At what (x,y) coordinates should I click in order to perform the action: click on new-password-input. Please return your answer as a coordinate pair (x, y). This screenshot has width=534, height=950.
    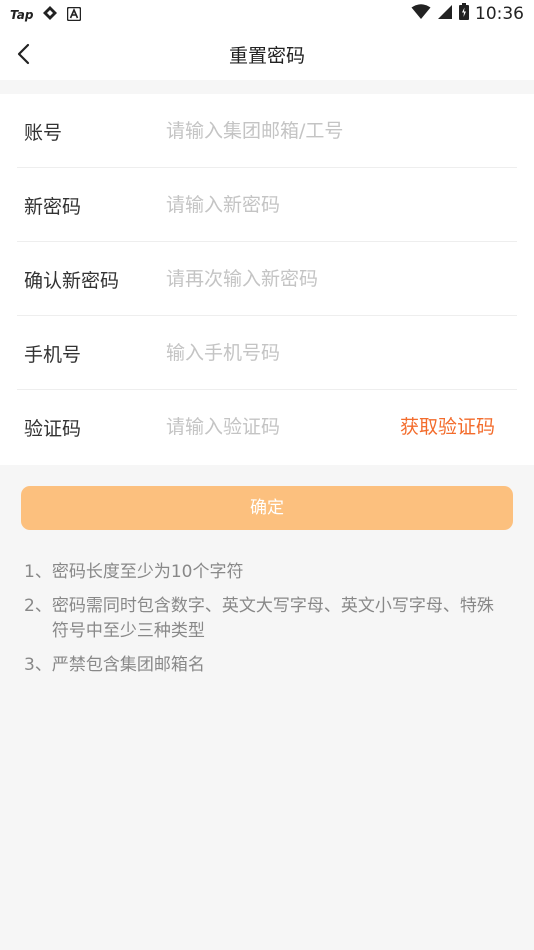
    Looking at the image, I should click on (281, 205).